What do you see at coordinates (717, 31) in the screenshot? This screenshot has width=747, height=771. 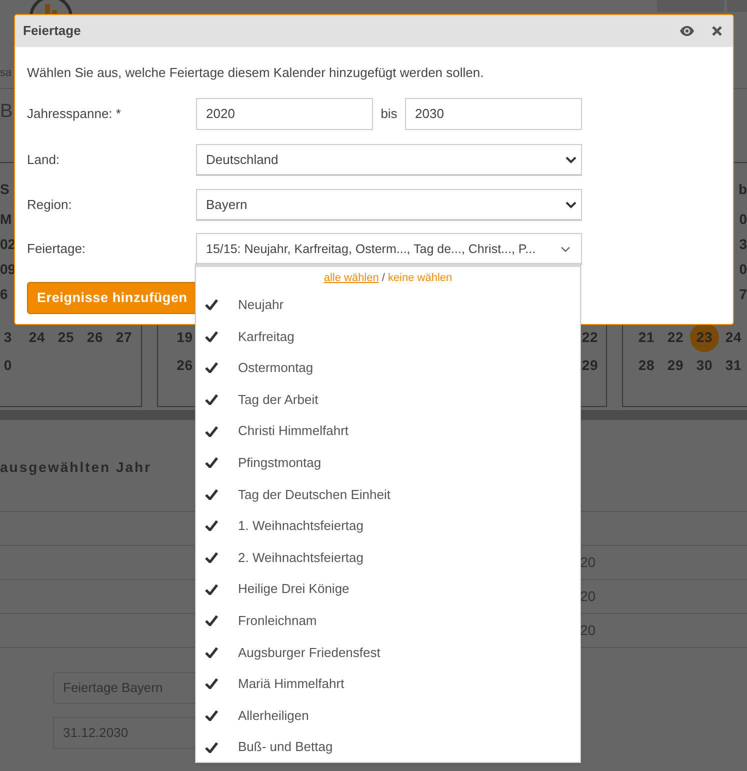 I see `close-icon` at bounding box center [717, 31].